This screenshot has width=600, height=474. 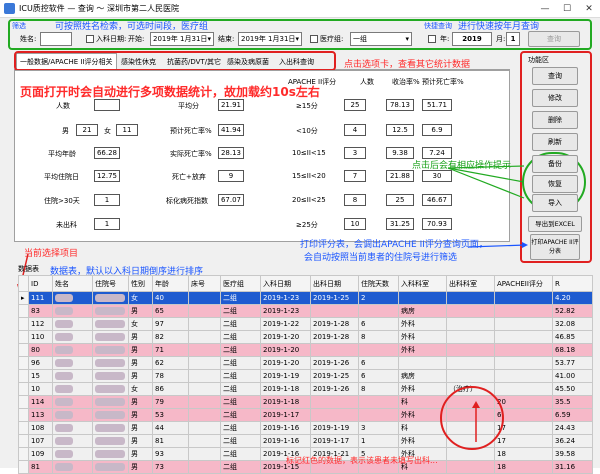 What do you see at coordinates (472, 39) in the screenshot?
I see `year-input: 2019` at bounding box center [472, 39].